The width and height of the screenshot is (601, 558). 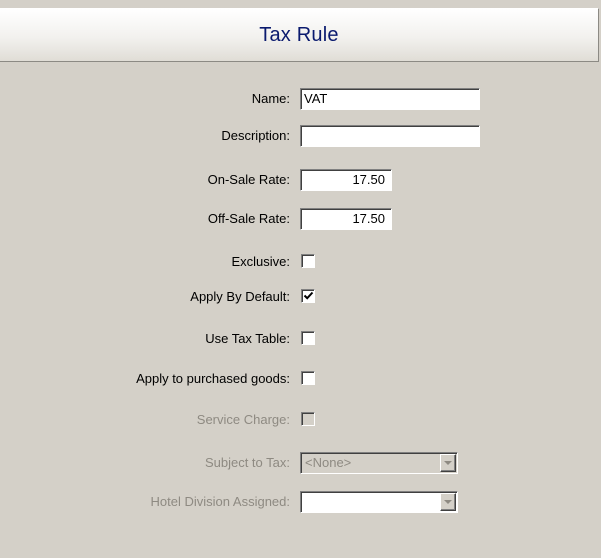 What do you see at coordinates (328, 462) in the screenshot?
I see `subject-to-tax-value: <None>` at bounding box center [328, 462].